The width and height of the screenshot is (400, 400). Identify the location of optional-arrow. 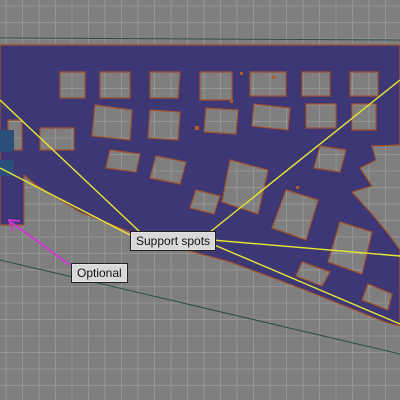
(39, 242).